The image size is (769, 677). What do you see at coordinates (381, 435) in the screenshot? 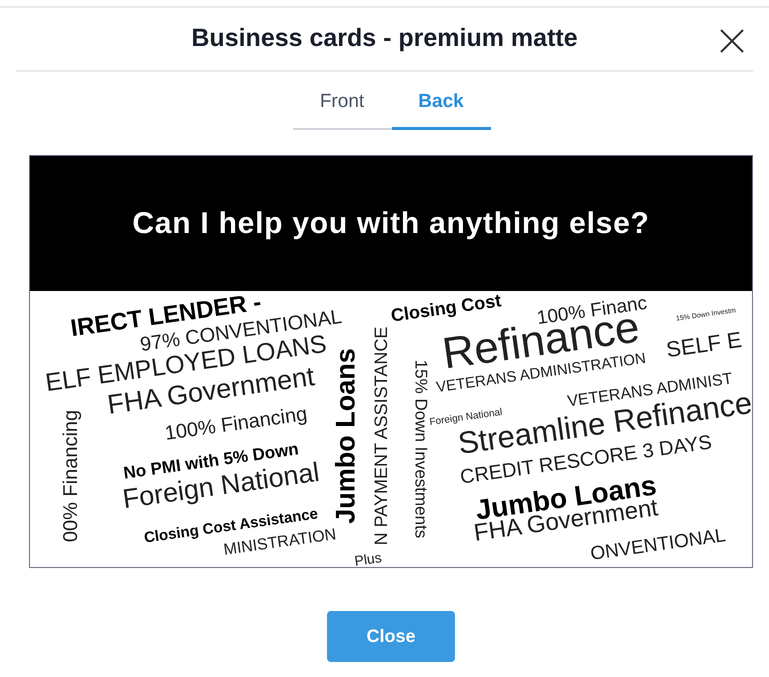
I see `card-word: N PAYMENT ASSISTANCE` at bounding box center [381, 435].